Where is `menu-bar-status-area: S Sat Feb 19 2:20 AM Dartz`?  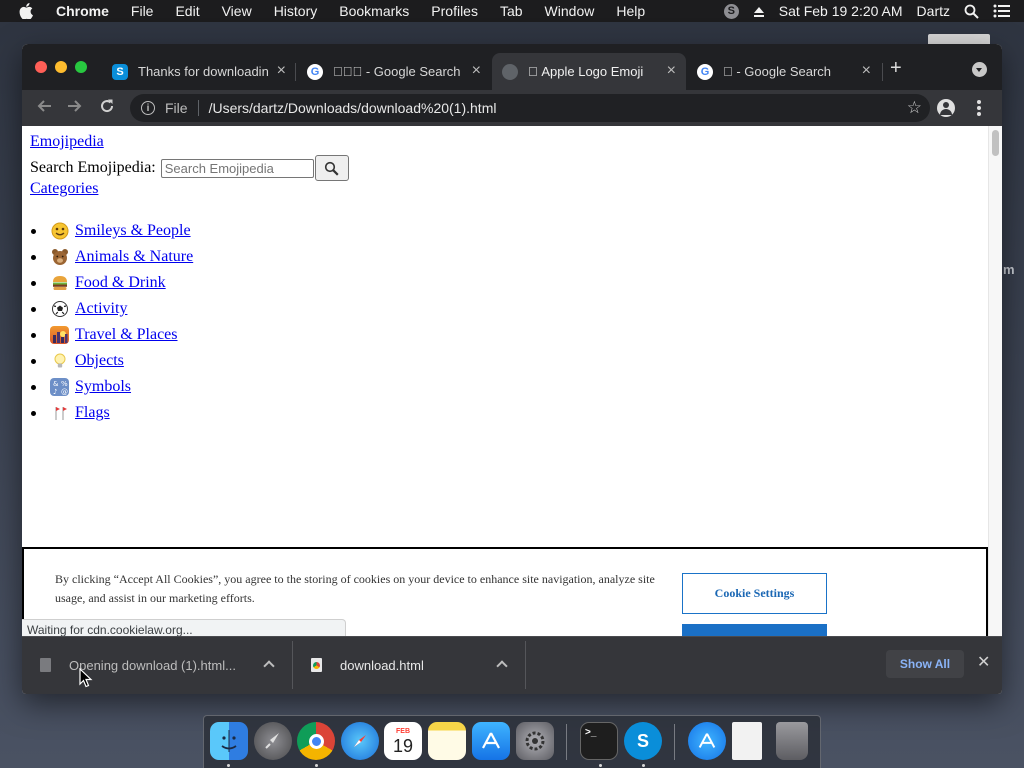 menu-bar-status-area: S Sat Feb 19 2:20 AM Dartz is located at coordinates (873, 11).